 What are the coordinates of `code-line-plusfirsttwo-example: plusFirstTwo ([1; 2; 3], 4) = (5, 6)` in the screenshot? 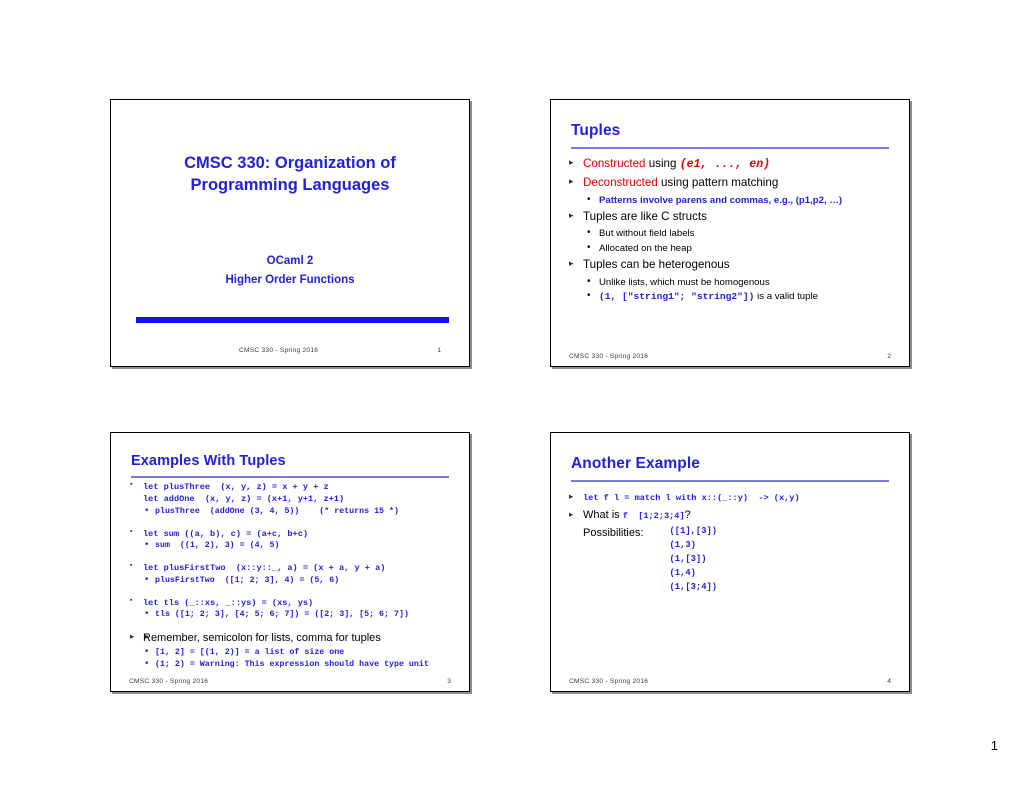 It's located at (301, 580).